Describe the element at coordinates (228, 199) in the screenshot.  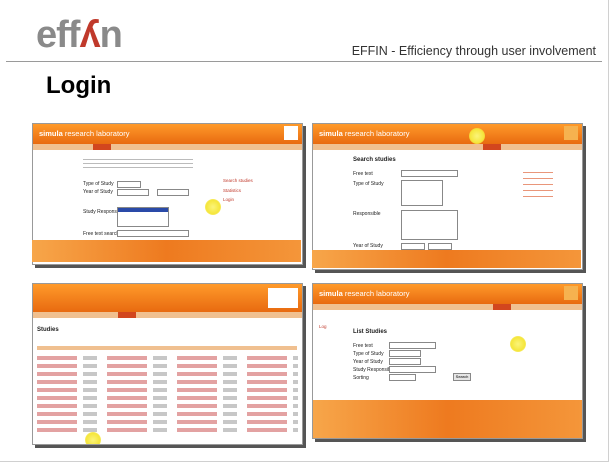
I see `side-link-login: Login` at that location.